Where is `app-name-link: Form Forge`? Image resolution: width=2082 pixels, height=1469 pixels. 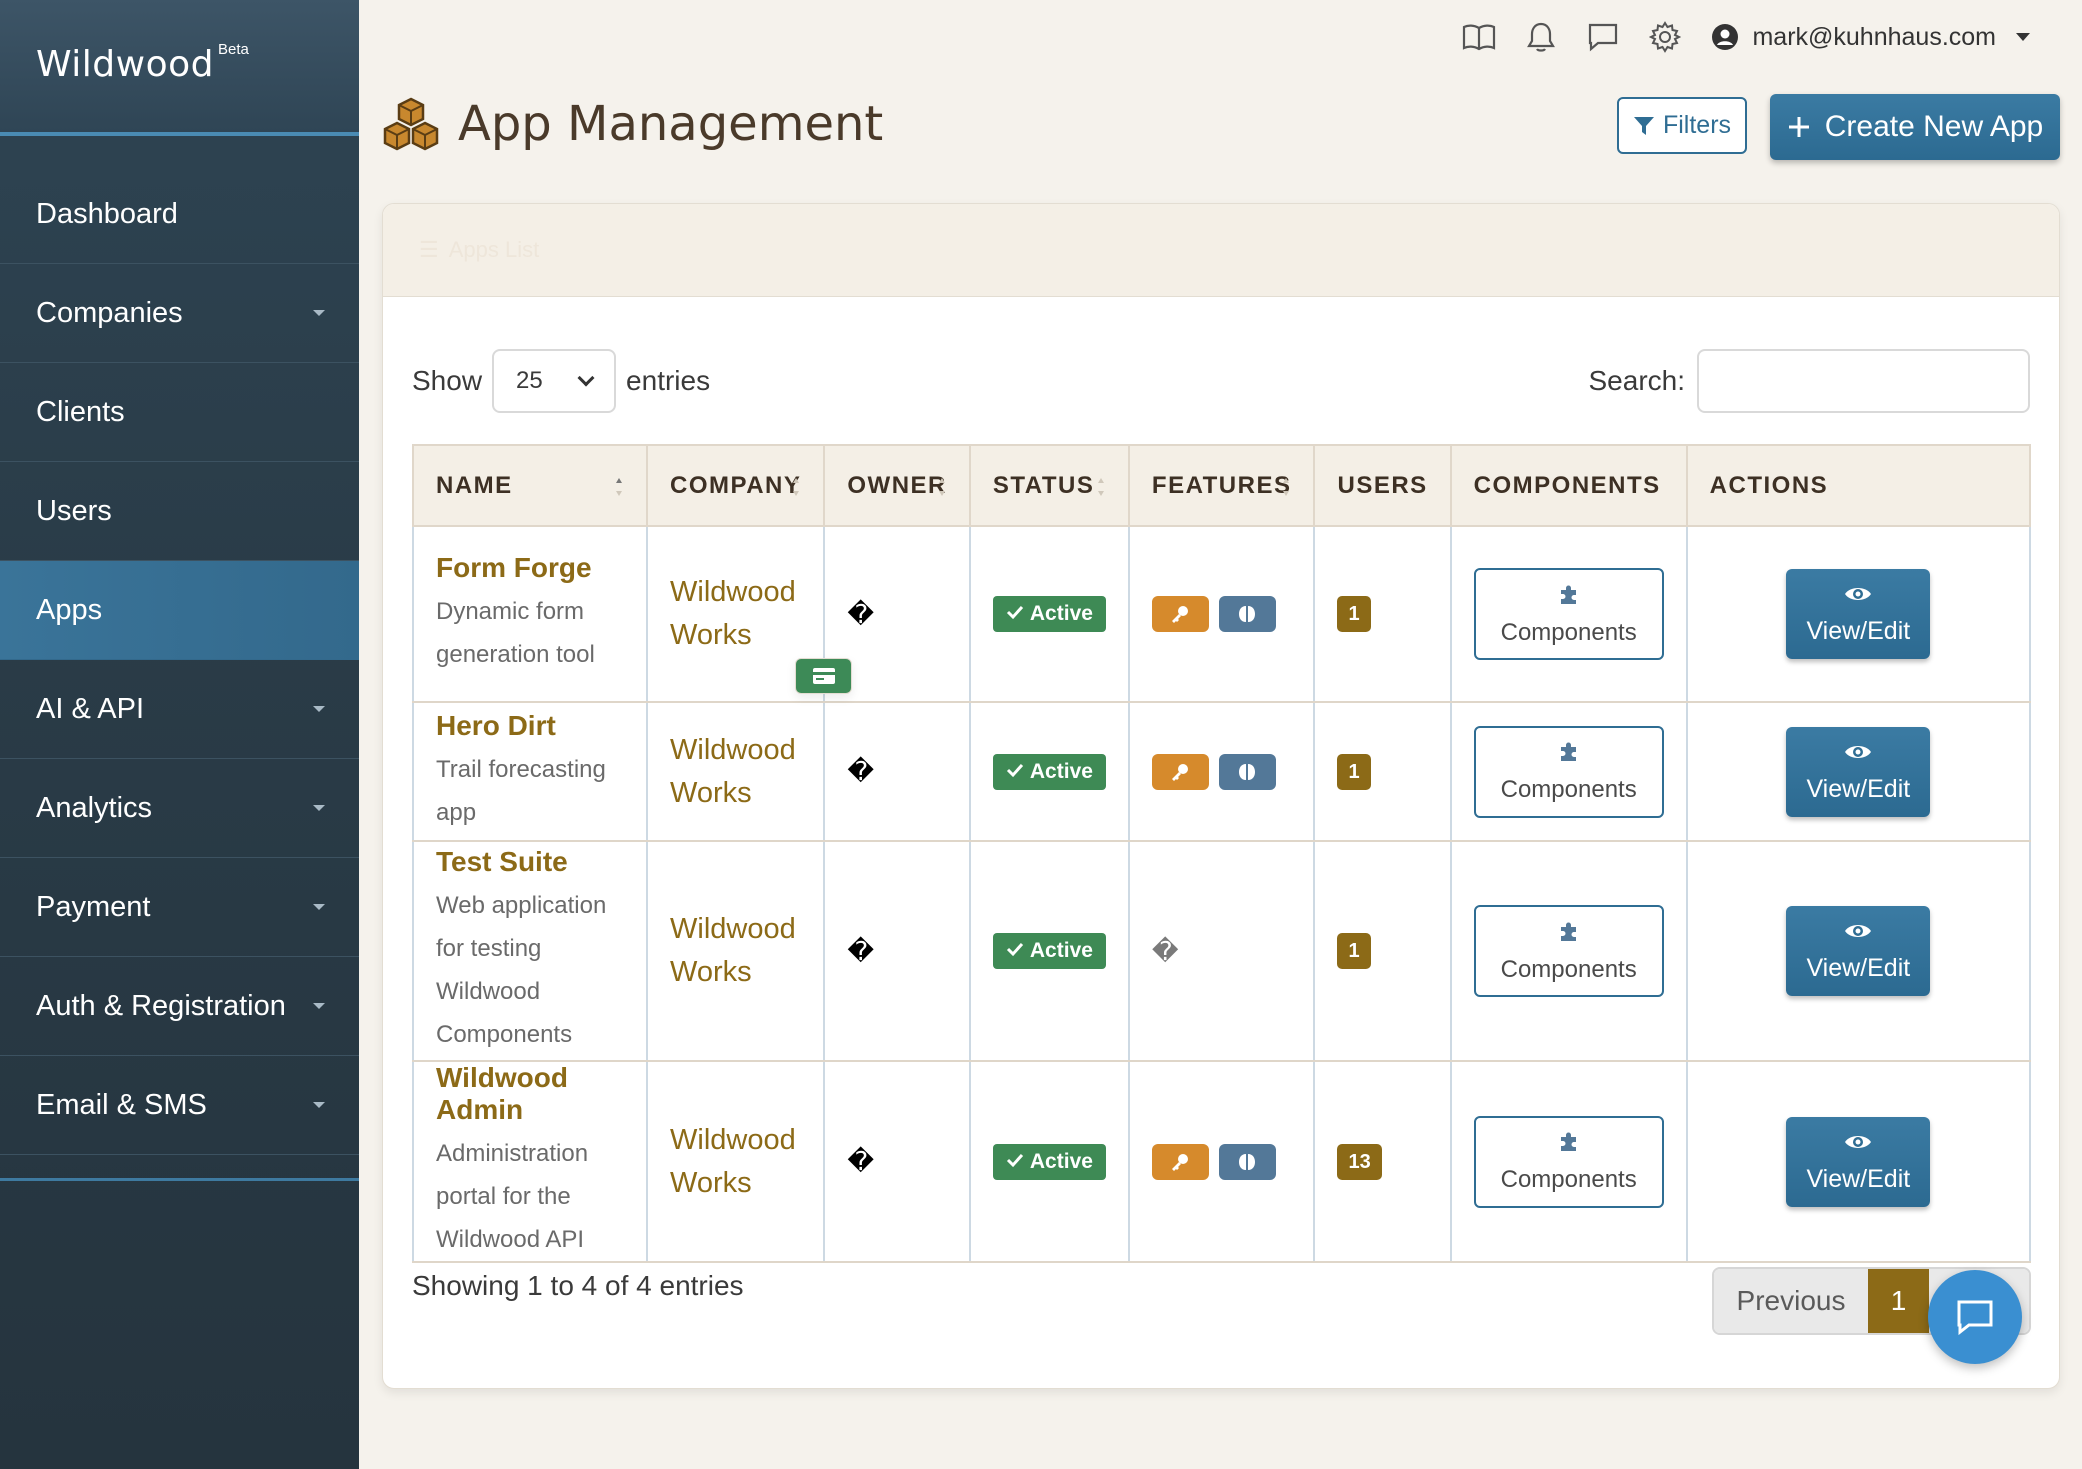 app-name-link: Form Forge is located at coordinates (530, 568).